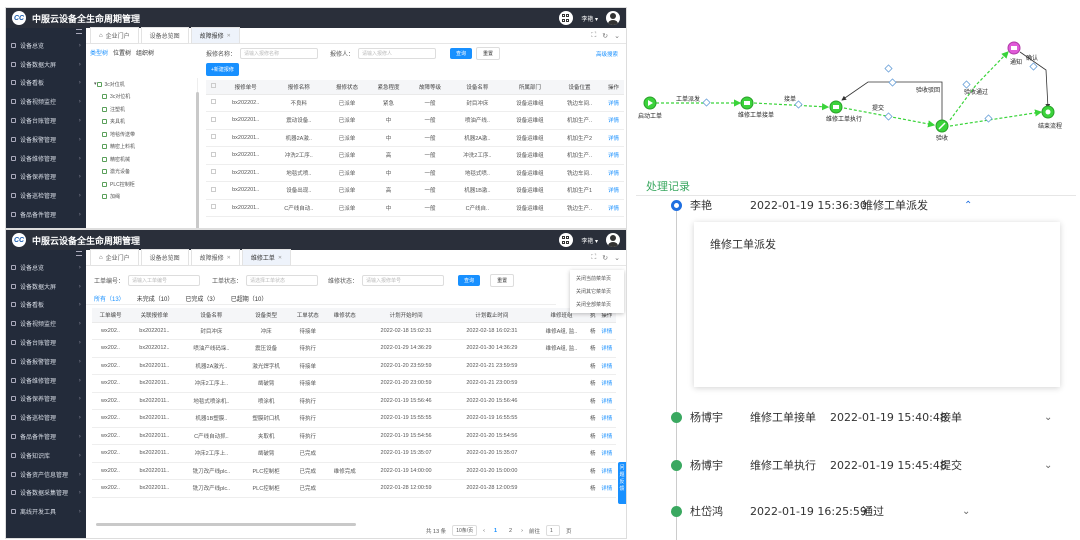  What do you see at coordinates (122, 52) in the screenshot?
I see `tree-tab-location: 位置树` at bounding box center [122, 52].